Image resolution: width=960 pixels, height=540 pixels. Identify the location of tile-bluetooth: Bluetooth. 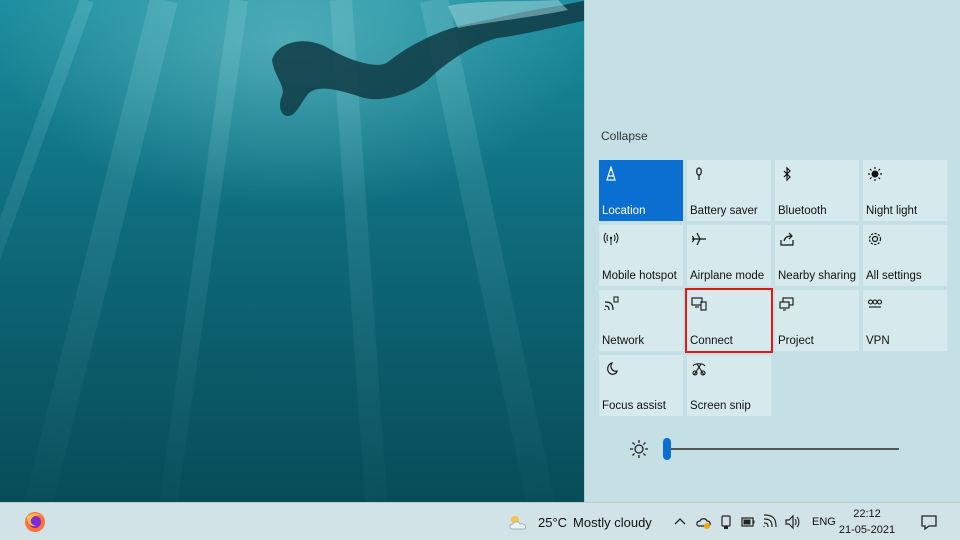
(817, 190).